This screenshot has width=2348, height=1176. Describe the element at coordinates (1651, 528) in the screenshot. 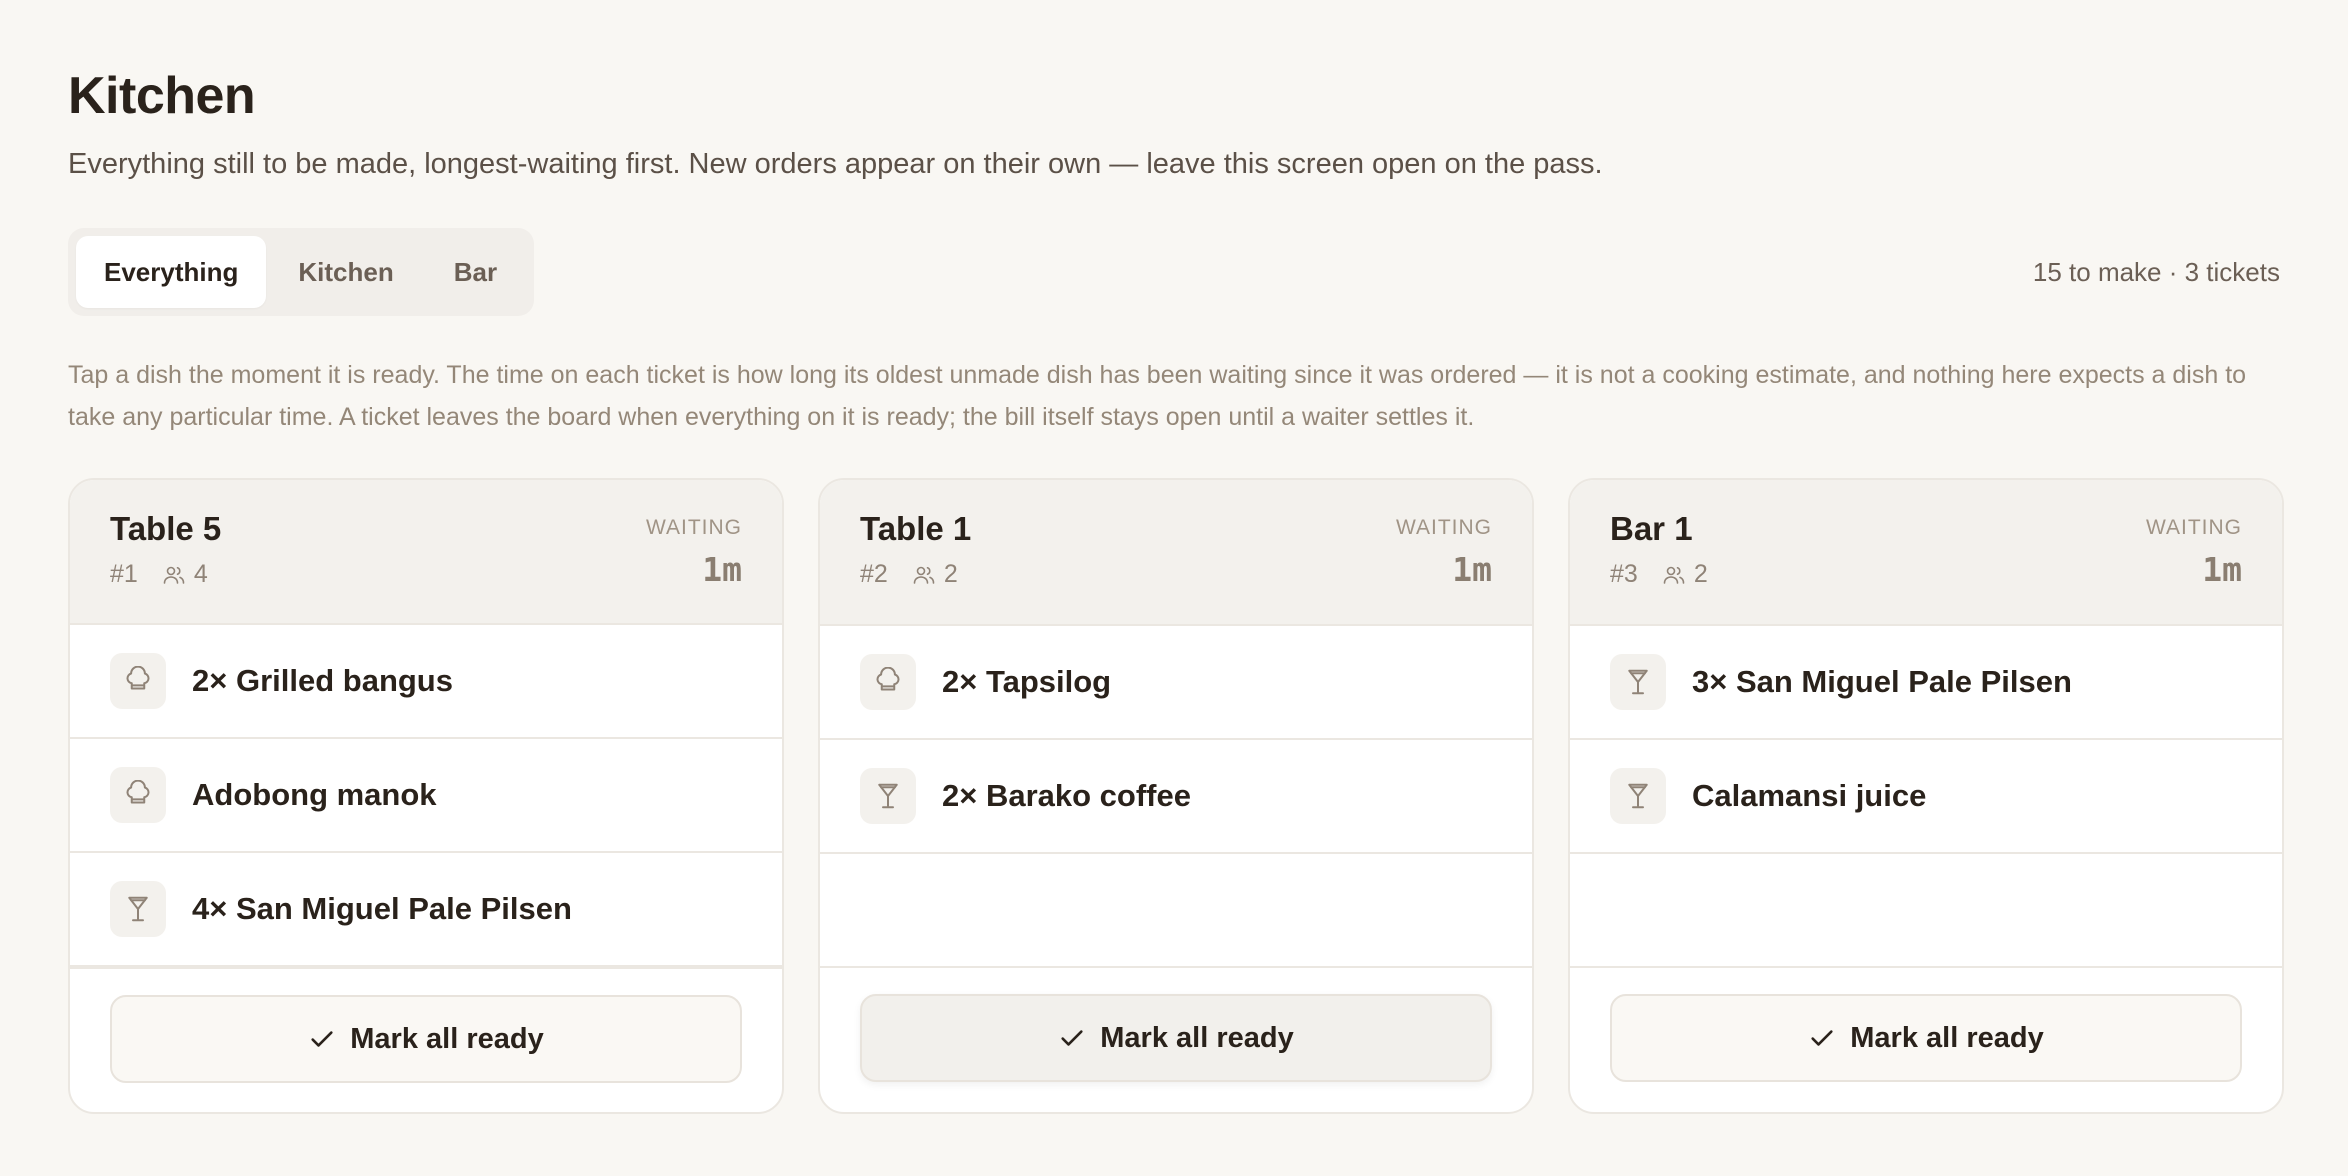

I see `ticket-name: Bar 1` at that location.